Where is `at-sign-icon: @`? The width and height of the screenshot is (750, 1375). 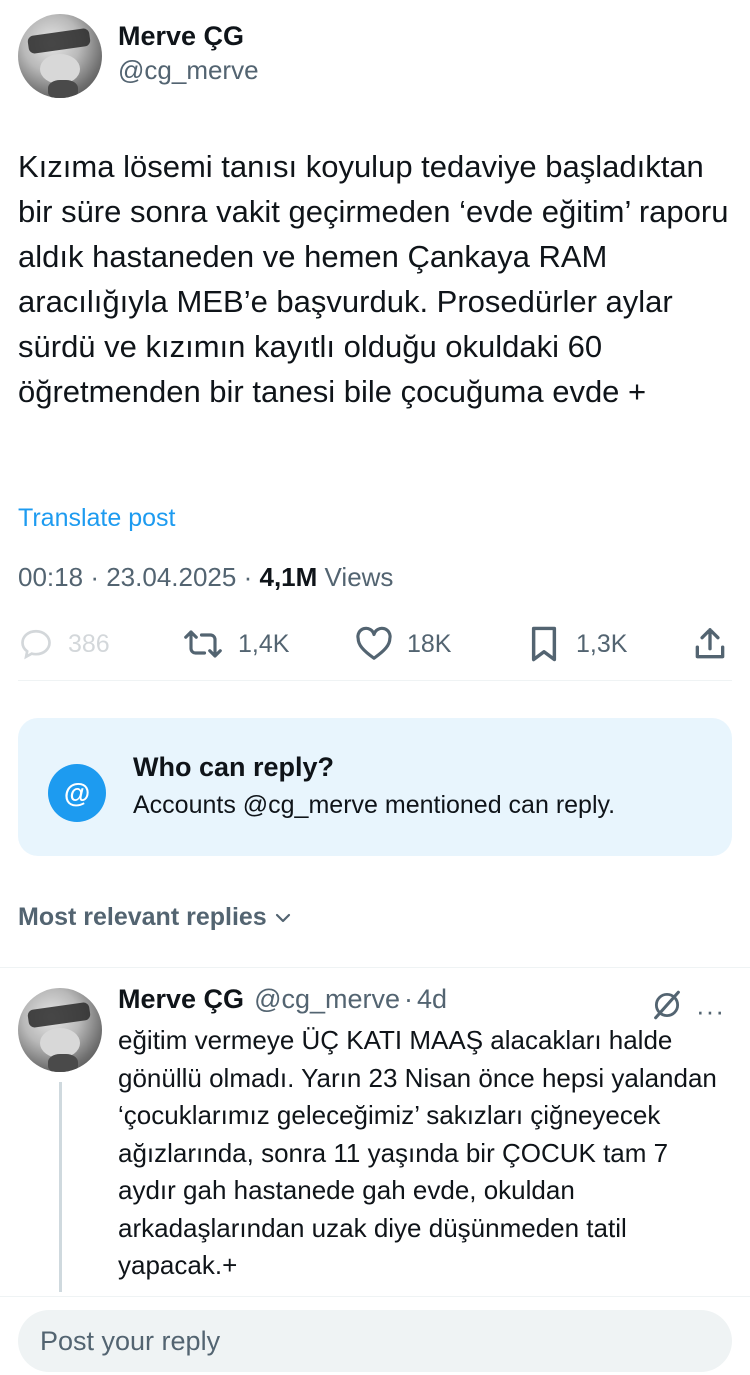
at-sign-icon: @ is located at coordinates (77, 793).